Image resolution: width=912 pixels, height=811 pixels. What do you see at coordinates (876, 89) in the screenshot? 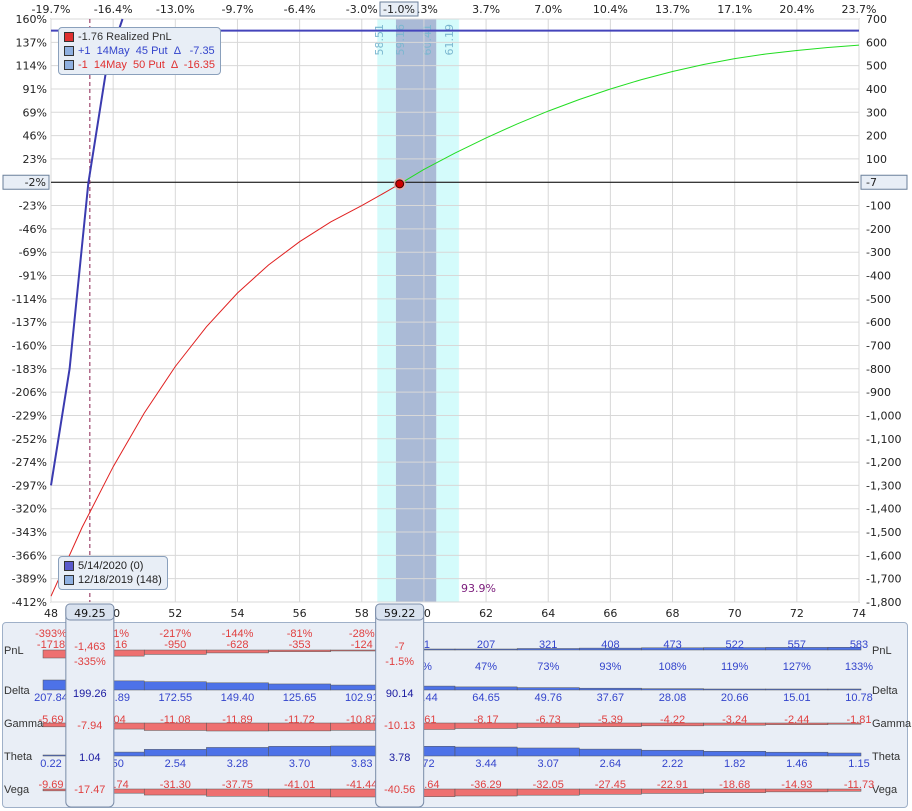
I see `right-tick-label-3: 400` at bounding box center [876, 89].